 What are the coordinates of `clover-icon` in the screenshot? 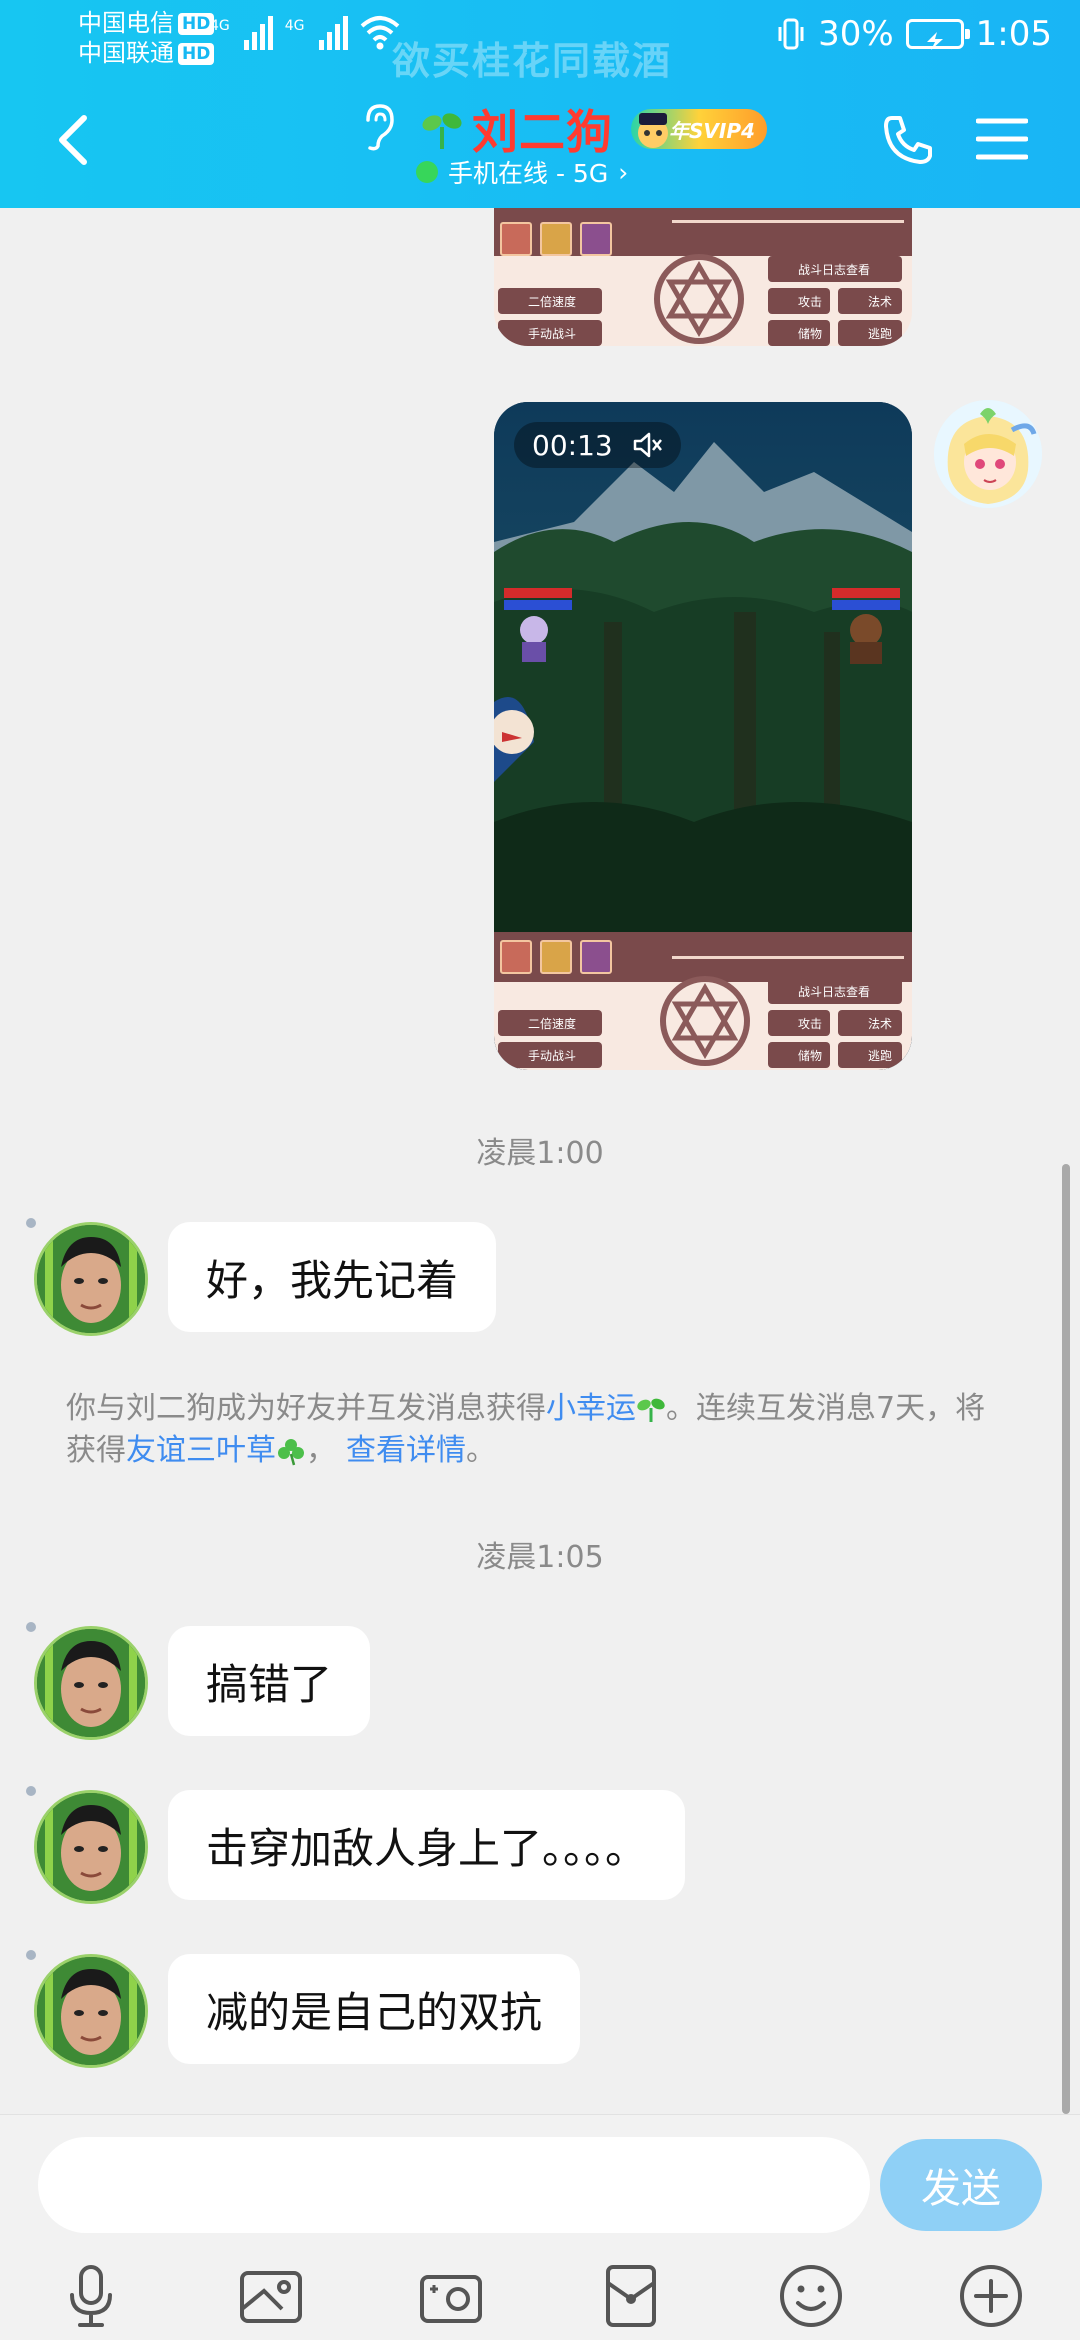 It's located at (291, 1452).